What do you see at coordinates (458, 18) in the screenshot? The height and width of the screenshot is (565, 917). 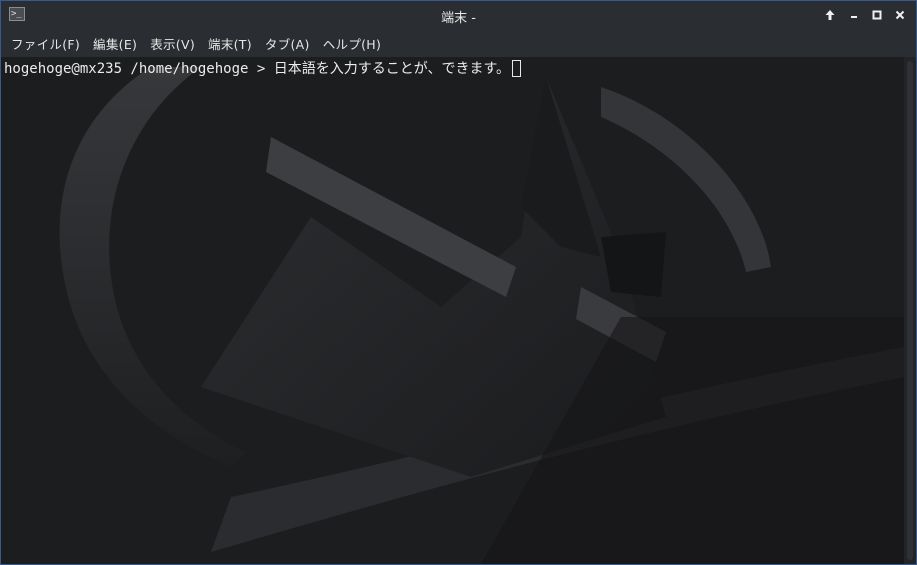 I see `window-title: 端末 -` at bounding box center [458, 18].